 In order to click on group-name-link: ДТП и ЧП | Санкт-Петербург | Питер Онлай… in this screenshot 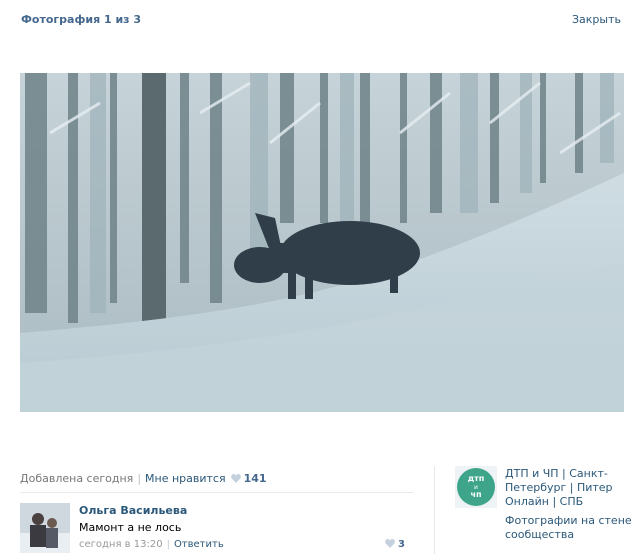, I will do `click(569, 488)`.